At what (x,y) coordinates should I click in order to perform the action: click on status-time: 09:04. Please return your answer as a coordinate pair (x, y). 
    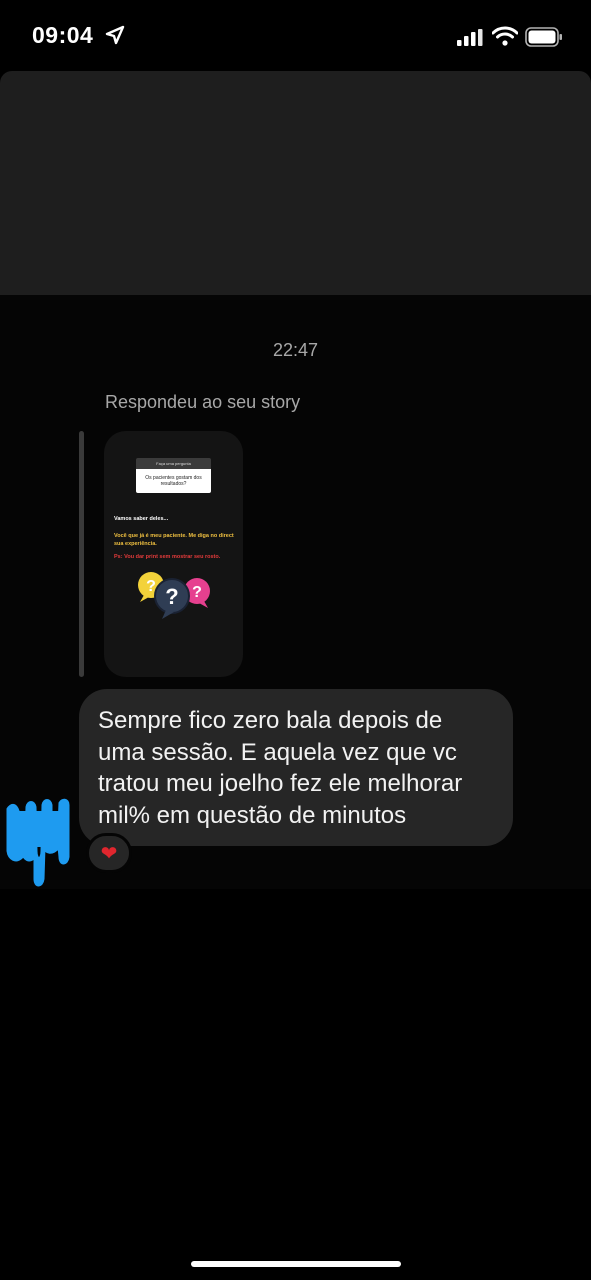
    Looking at the image, I should click on (63, 35).